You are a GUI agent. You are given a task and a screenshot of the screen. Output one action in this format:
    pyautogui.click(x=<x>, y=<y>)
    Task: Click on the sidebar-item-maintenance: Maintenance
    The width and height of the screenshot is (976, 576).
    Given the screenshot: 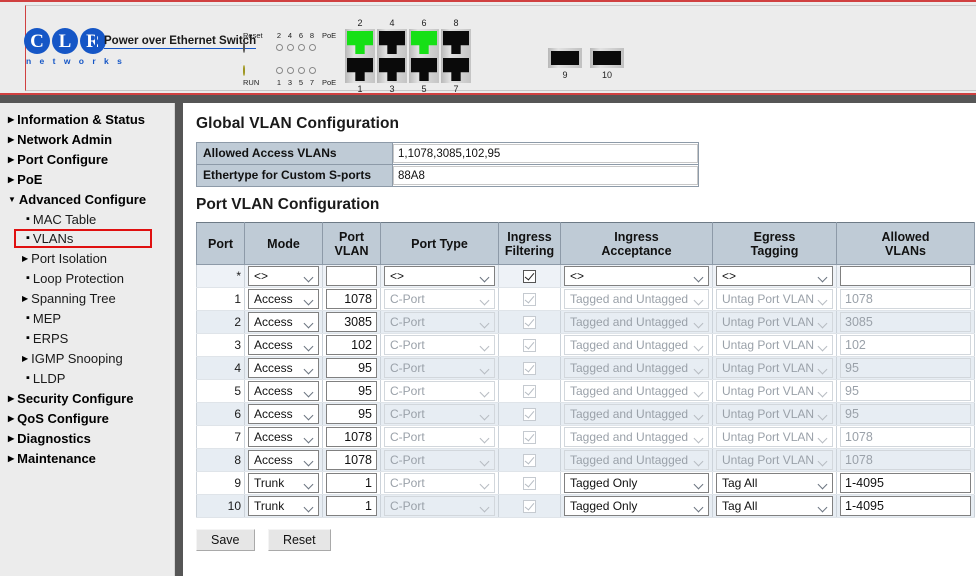 What is the action you would take?
    pyautogui.click(x=87, y=458)
    